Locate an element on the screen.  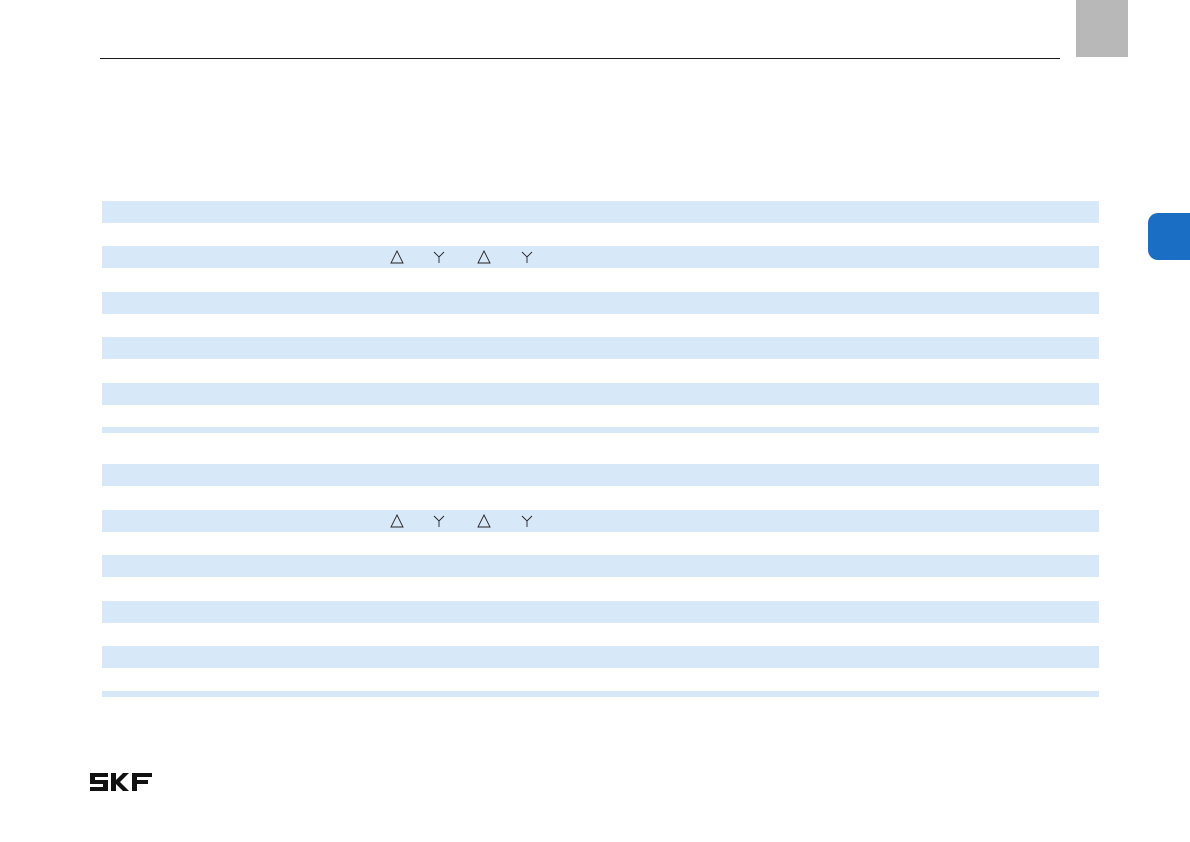
corner-tab is located at coordinates (1102, 28).